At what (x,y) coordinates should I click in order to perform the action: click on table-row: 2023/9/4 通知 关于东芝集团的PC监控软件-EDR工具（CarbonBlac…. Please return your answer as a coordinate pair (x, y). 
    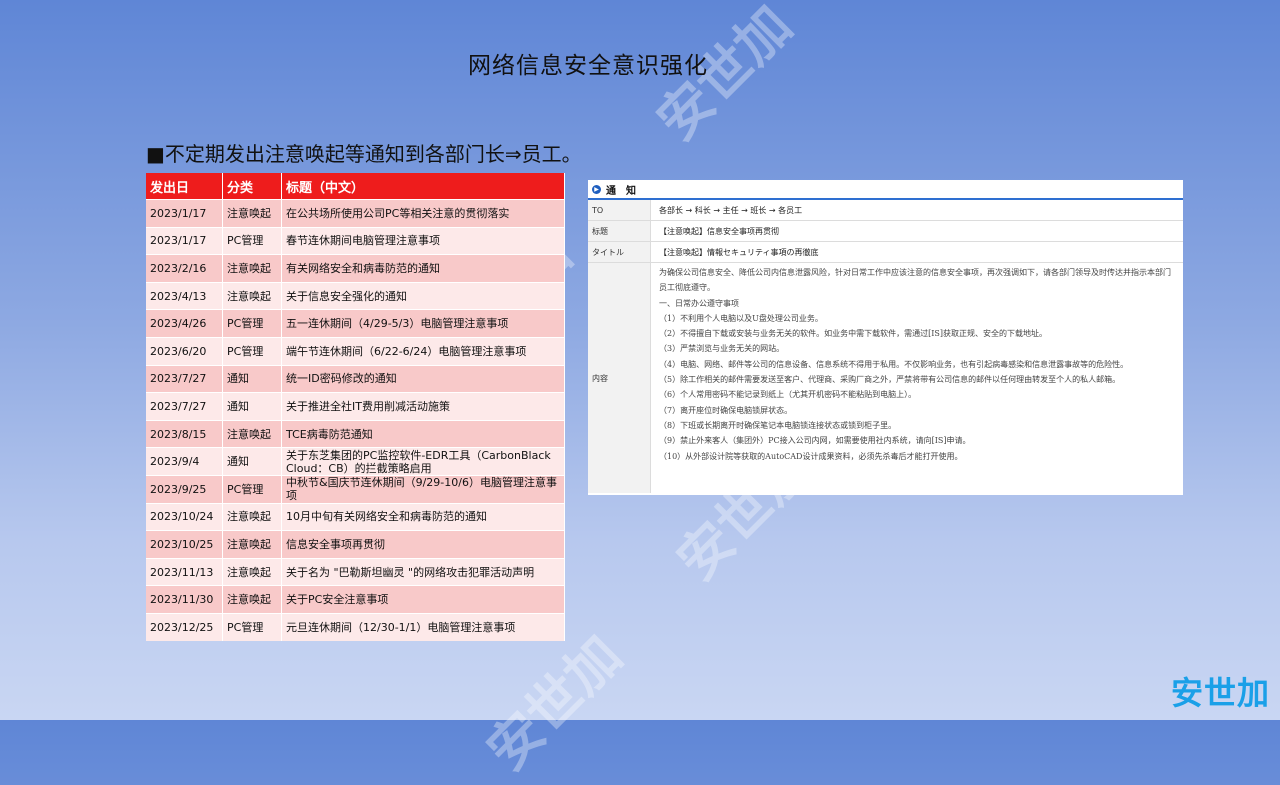
    Looking at the image, I should click on (355, 461).